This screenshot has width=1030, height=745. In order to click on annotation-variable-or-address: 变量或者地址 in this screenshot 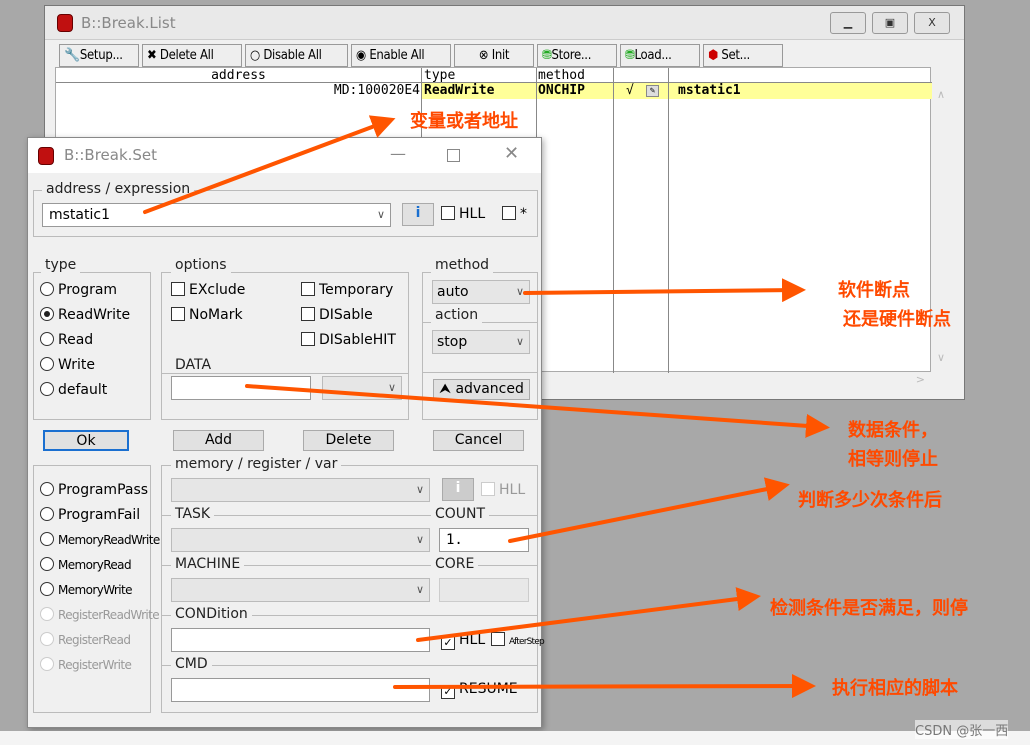, I will do `click(464, 121)`.